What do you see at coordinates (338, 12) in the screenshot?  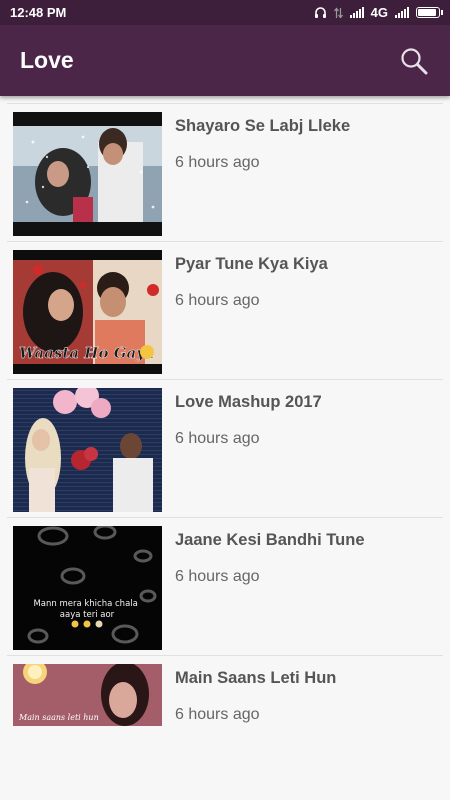 I see `data-arrows-icon` at bounding box center [338, 12].